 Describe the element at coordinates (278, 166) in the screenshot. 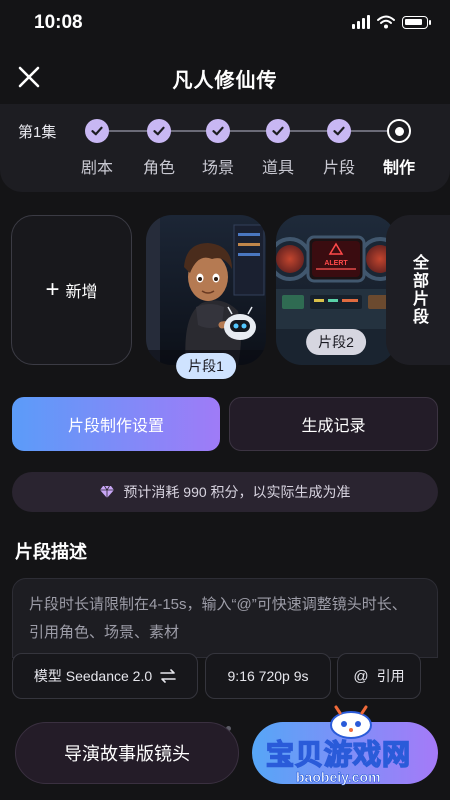

I see `step-label-props: 道具` at that location.